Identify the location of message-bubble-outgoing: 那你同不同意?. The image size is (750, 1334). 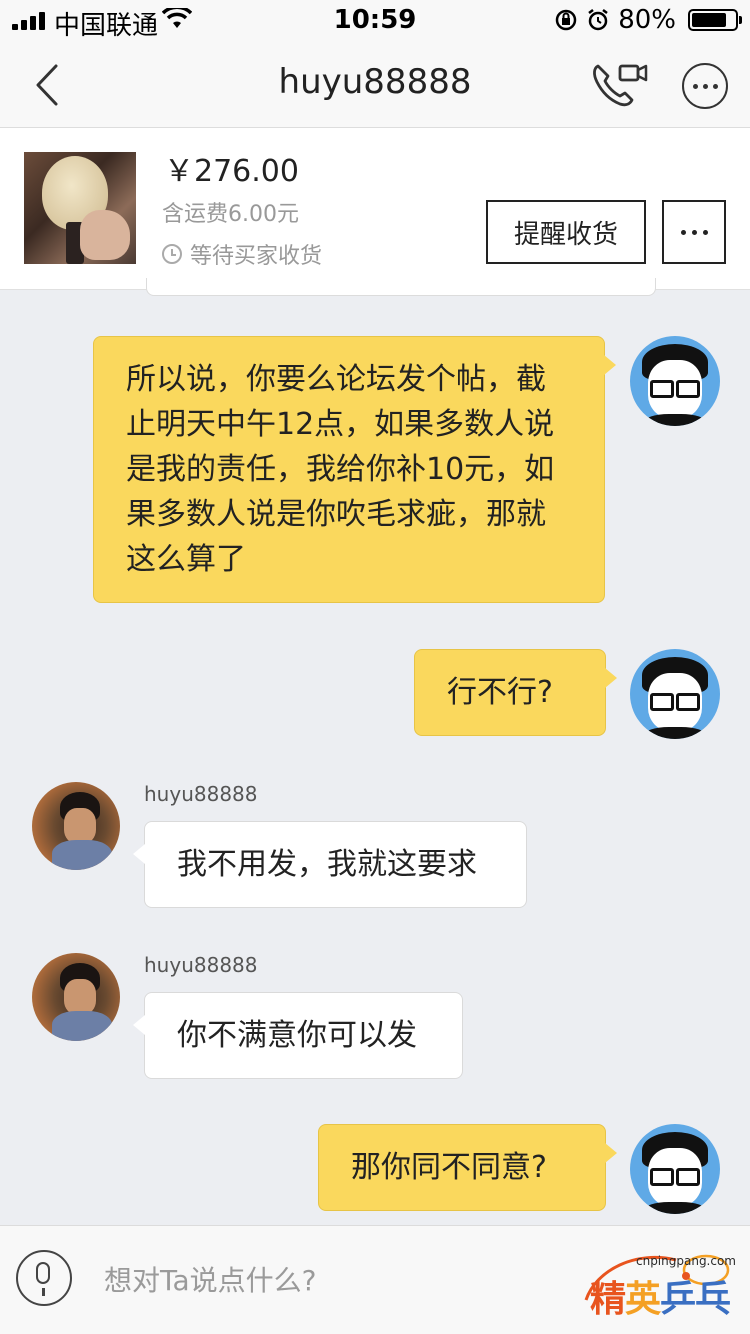
(467, 1167).